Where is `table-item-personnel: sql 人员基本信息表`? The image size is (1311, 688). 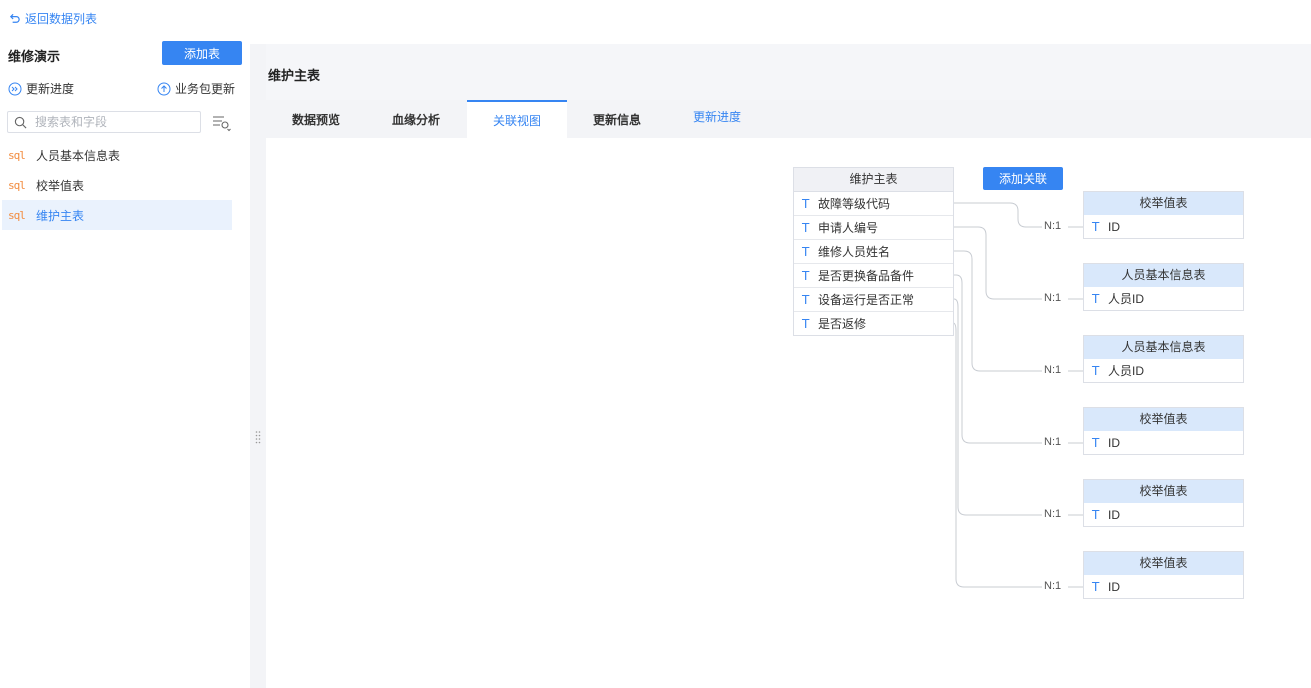
table-item-personnel: sql 人员基本信息表 is located at coordinates (117, 155).